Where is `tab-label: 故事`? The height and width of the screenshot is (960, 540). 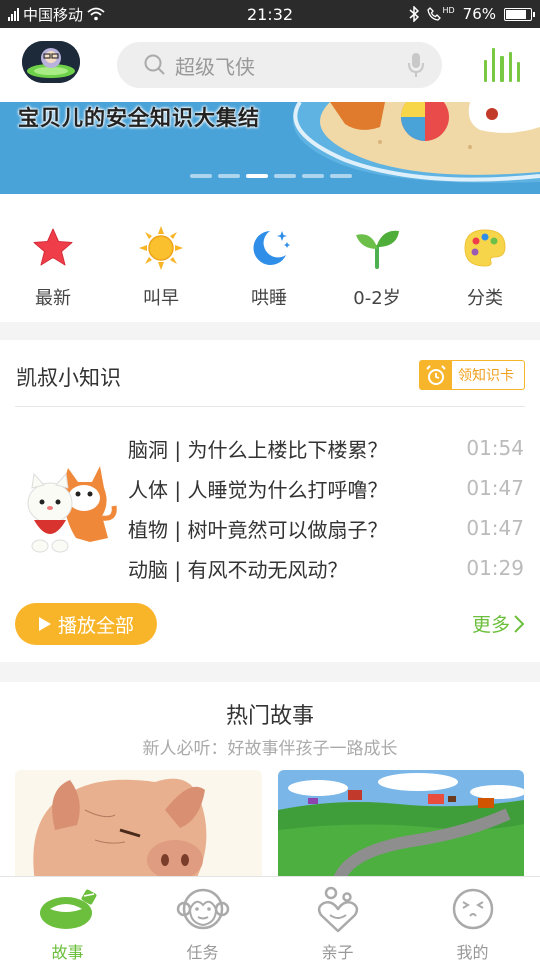 tab-label: 故事 is located at coordinates (67, 951).